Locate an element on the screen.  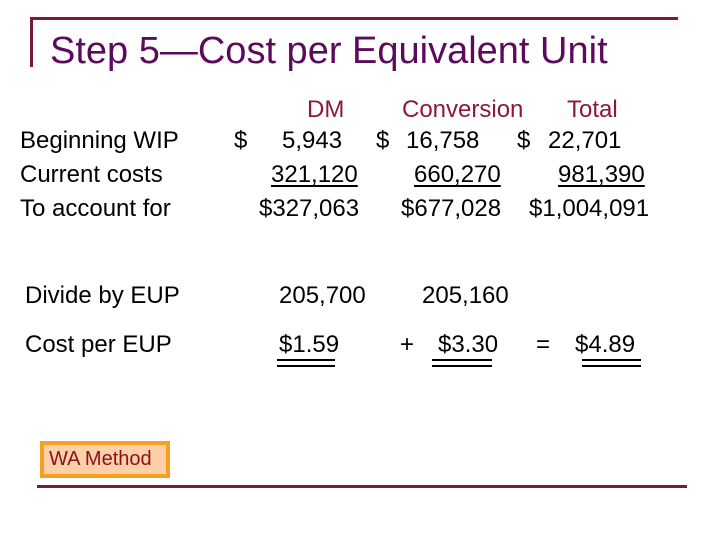
total-dollar-sign: $ is located at coordinates (524, 140).